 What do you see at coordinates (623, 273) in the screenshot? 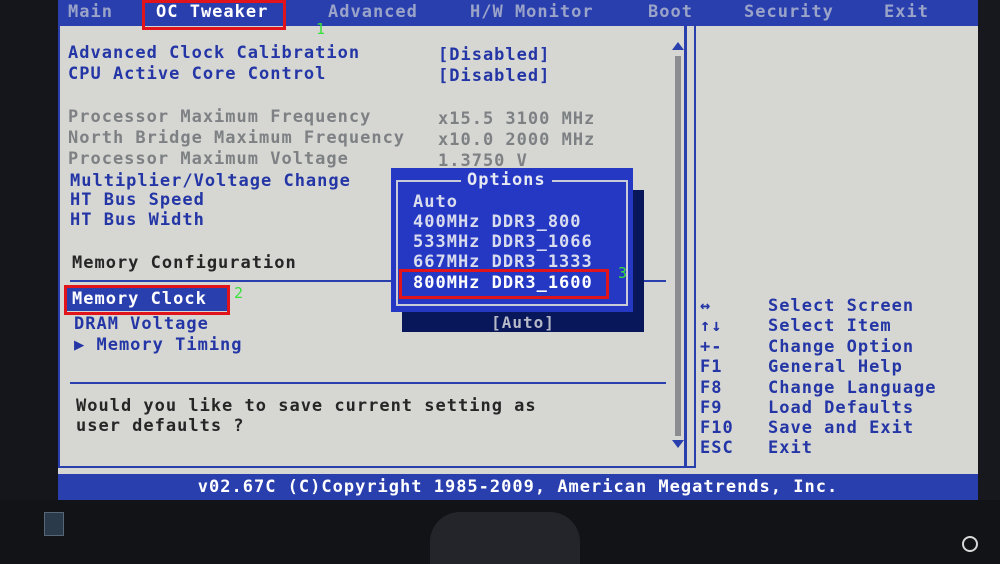
I see `annotation-marker-3: 3` at bounding box center [623, 273].